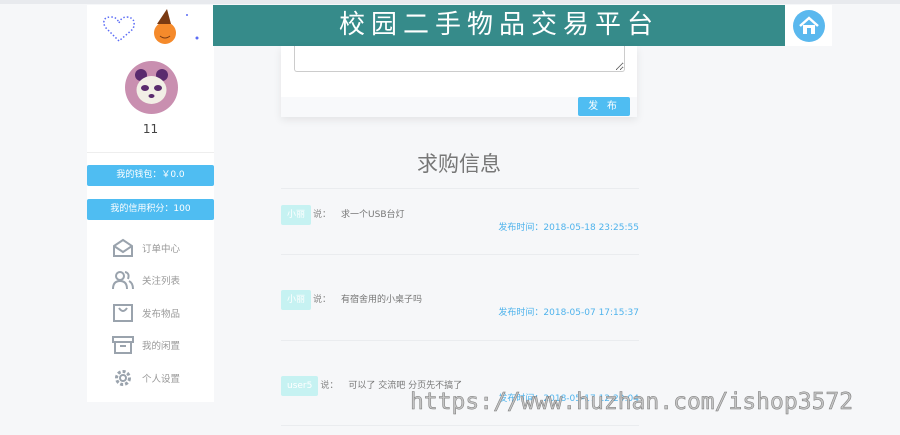 The height and width of the screenshot is (435, 900). I want to click on home-icon, so click(808, 25).